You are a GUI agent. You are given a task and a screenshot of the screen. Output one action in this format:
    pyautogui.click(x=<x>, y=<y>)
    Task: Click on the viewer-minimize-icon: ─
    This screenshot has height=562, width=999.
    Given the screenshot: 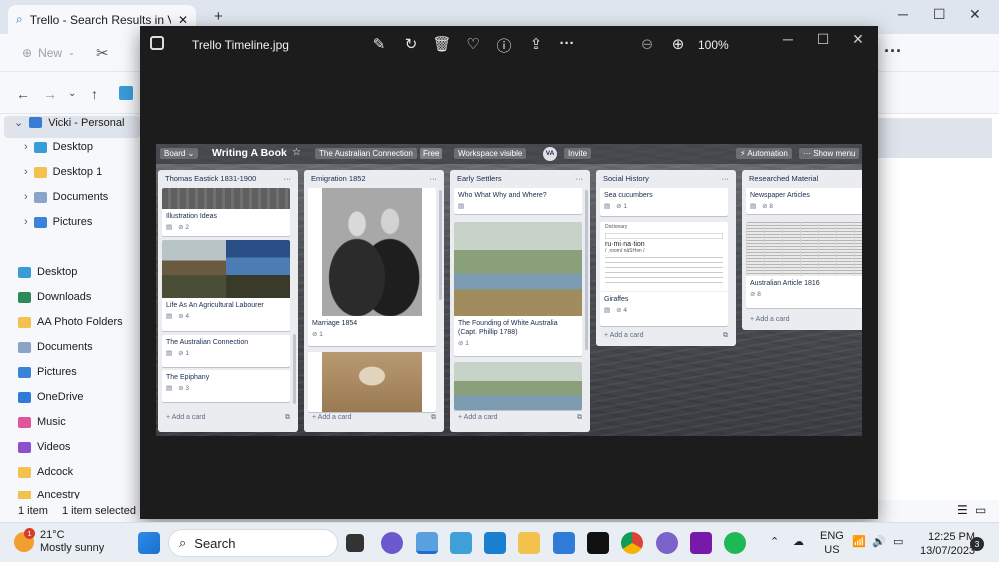 What is the action you would take?
    pyautogui.click(x=788, y=39)
    